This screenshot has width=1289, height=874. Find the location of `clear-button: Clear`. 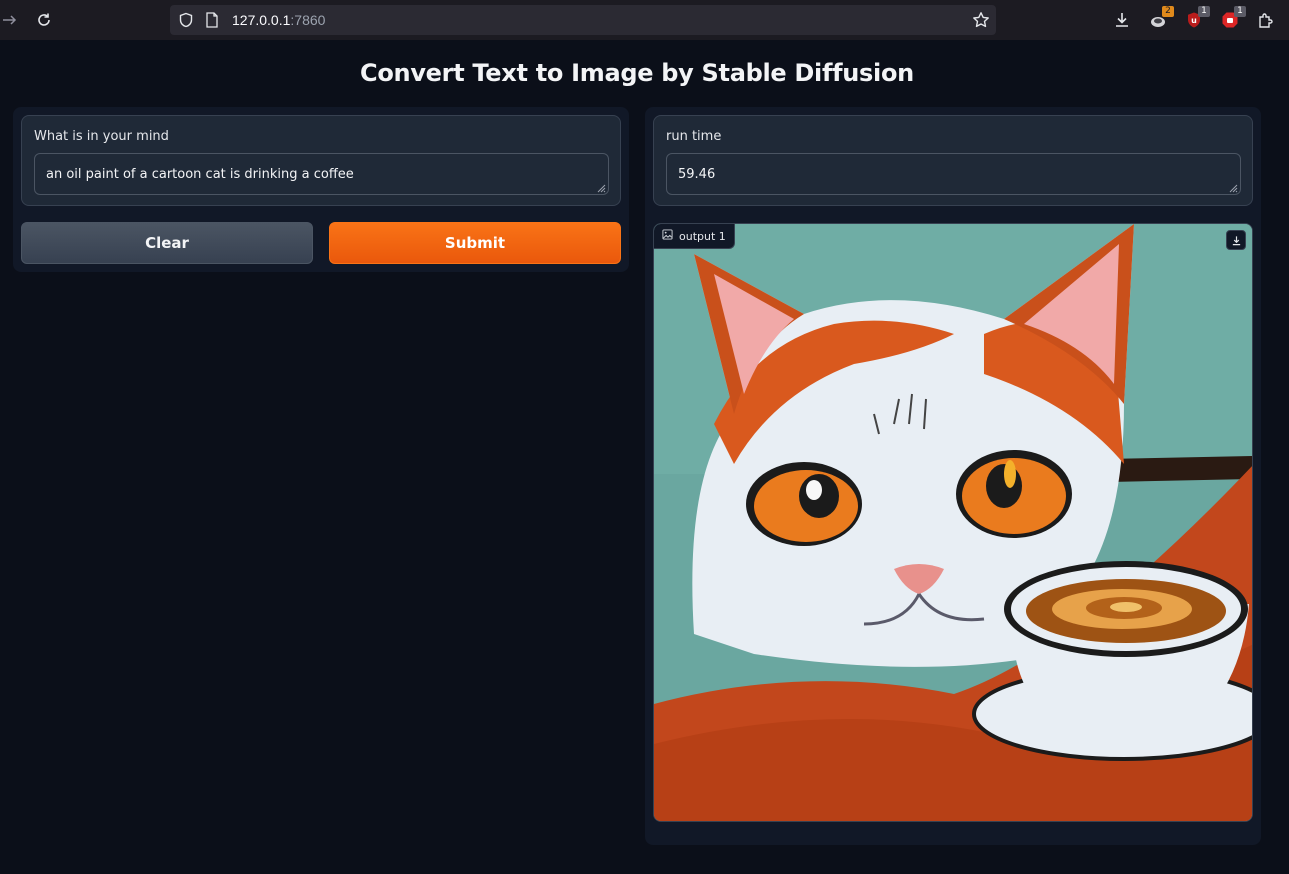

clear-button: Clear is located at coordinates (167, 243).